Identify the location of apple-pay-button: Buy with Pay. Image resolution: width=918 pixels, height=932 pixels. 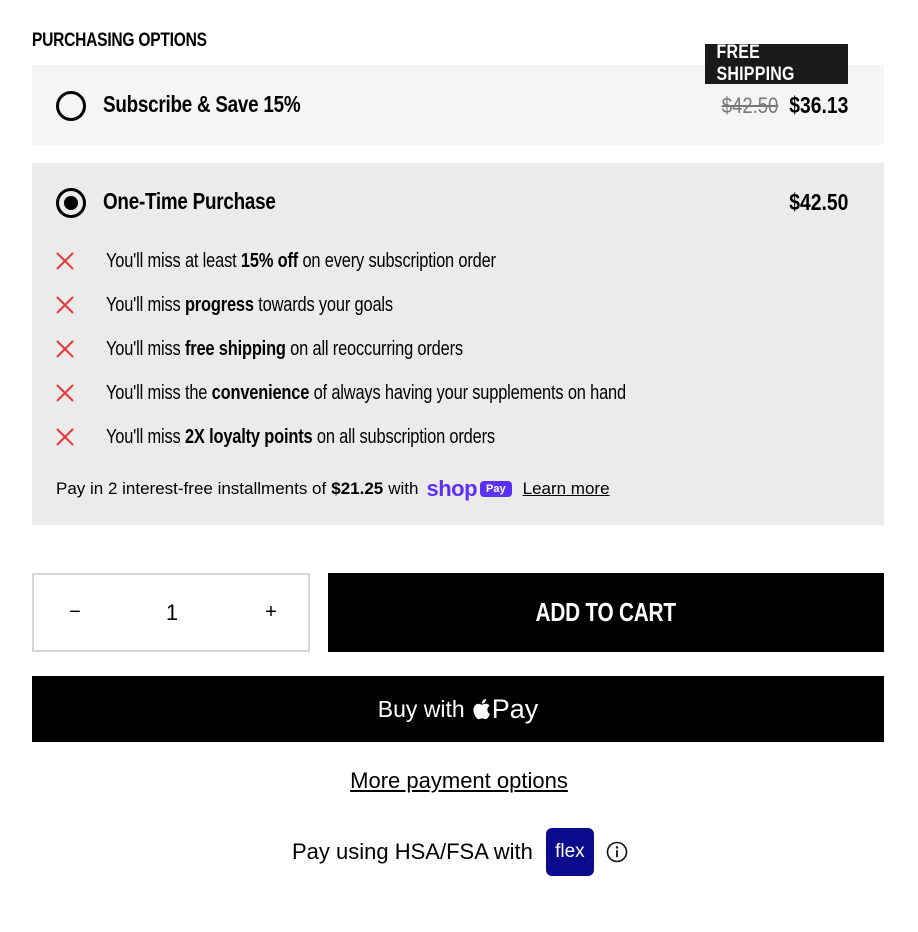
(458, 709).